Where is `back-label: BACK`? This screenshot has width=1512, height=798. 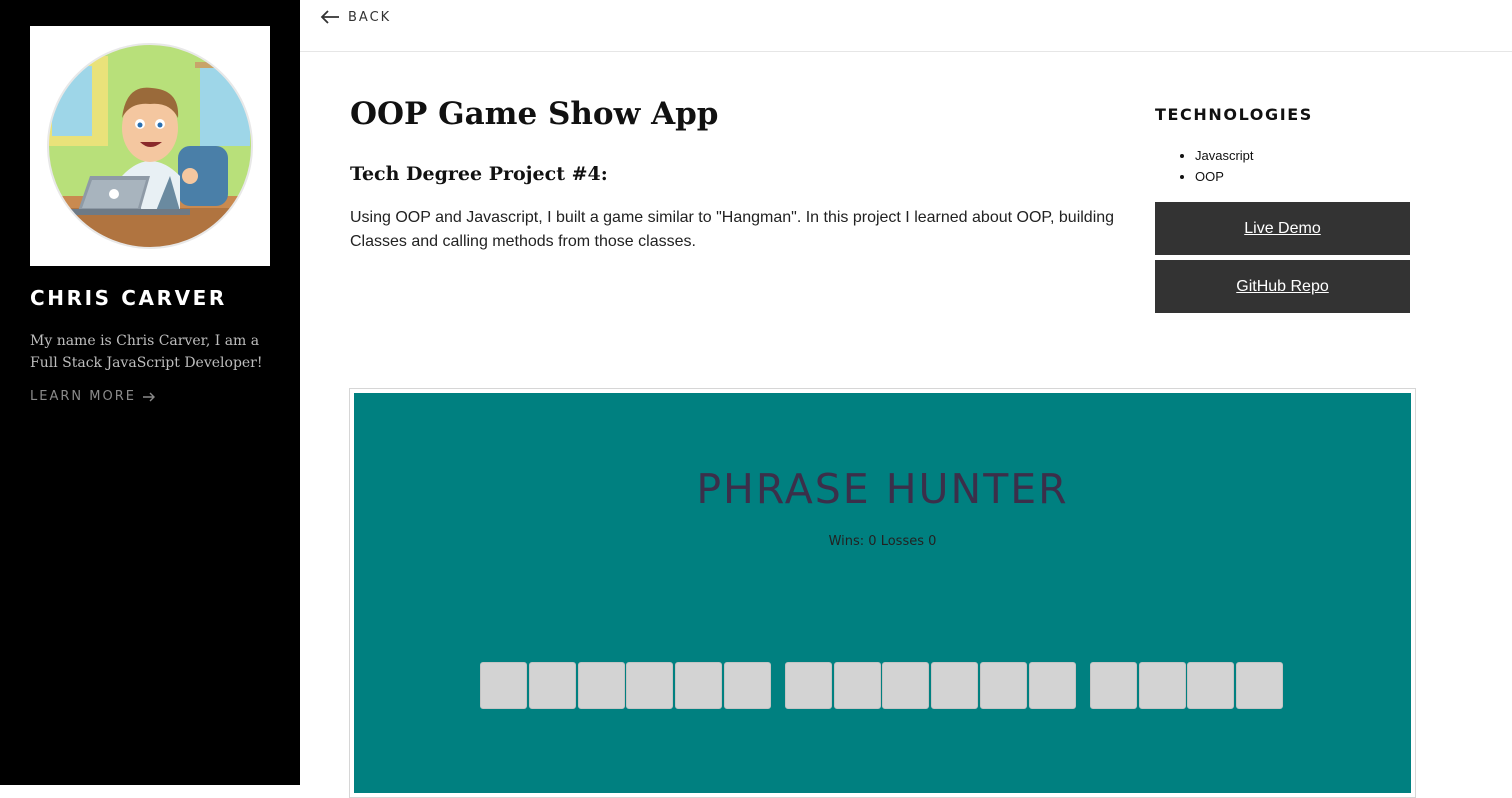 back-label: BACK is located at coordinates (370, 17).